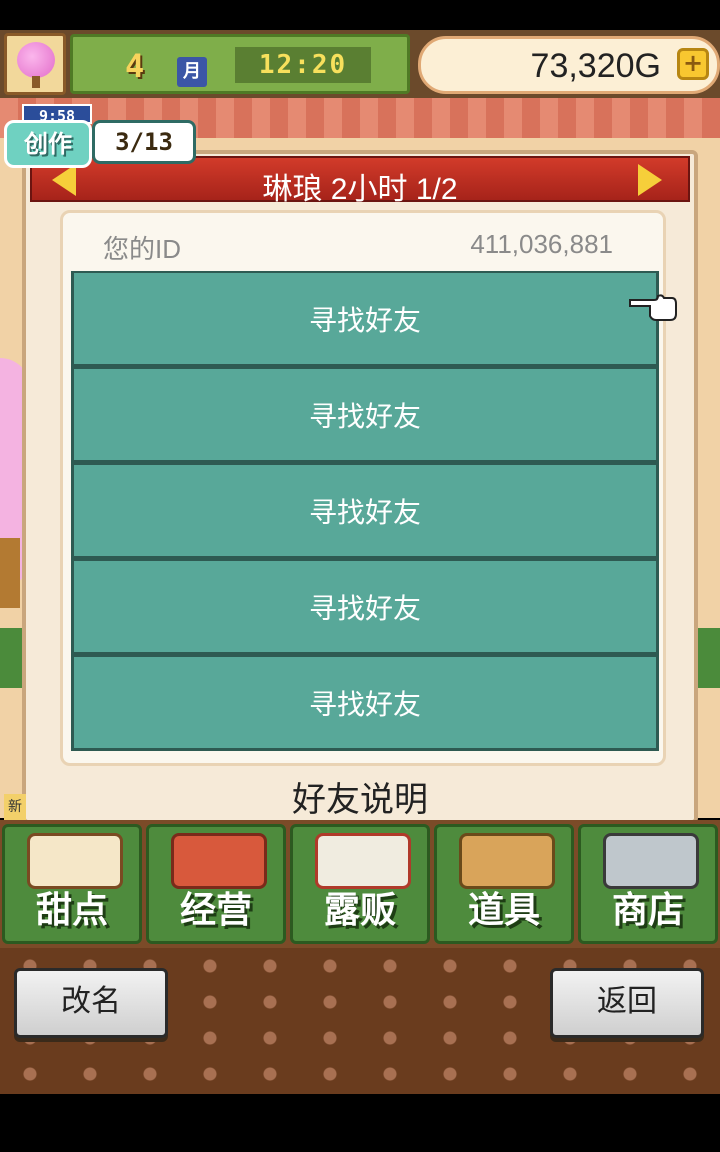  What do you see at coordinates (503, 910) in the screenshot?
I see `menu-label: 道具` at bounding box center [503, 910].